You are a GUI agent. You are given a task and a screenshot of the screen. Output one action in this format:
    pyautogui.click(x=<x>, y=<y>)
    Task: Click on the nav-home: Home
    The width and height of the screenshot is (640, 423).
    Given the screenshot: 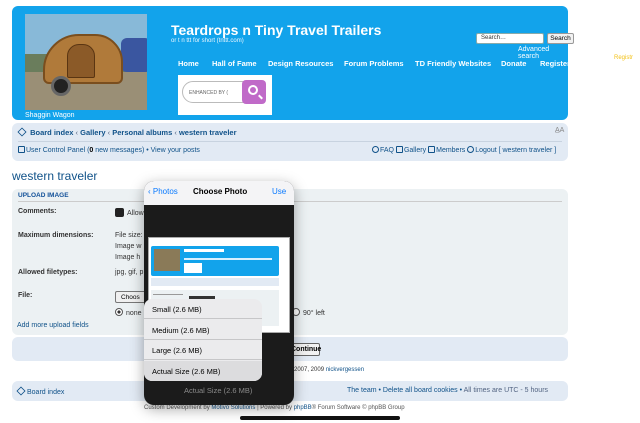 What is the action you would take?
    pyautogui.click(x=188, y=63)
    